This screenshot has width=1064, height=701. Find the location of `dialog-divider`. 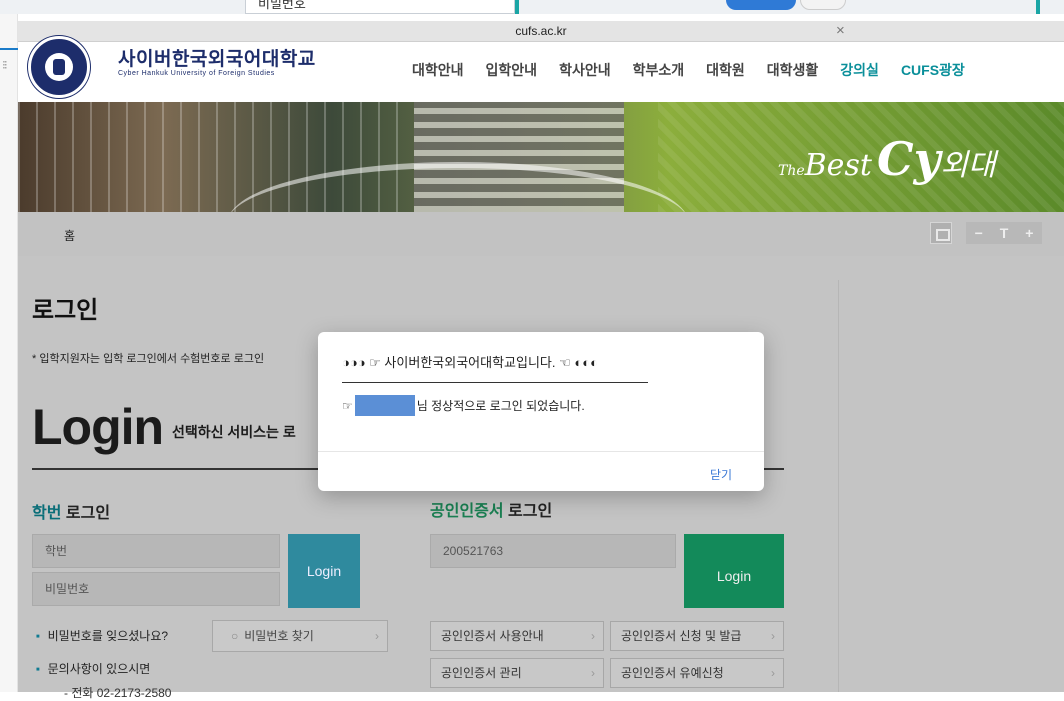

dialog-divider is located at coordinates (495, 382).